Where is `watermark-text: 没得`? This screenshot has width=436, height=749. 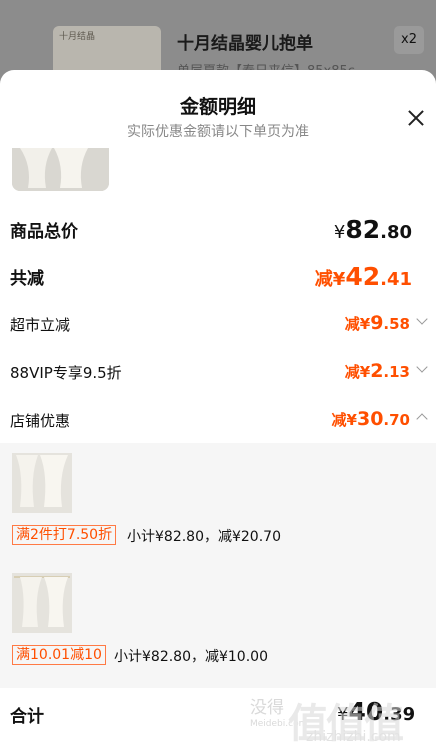 watermark-text: 没得 is located at coordinates (267, 708).